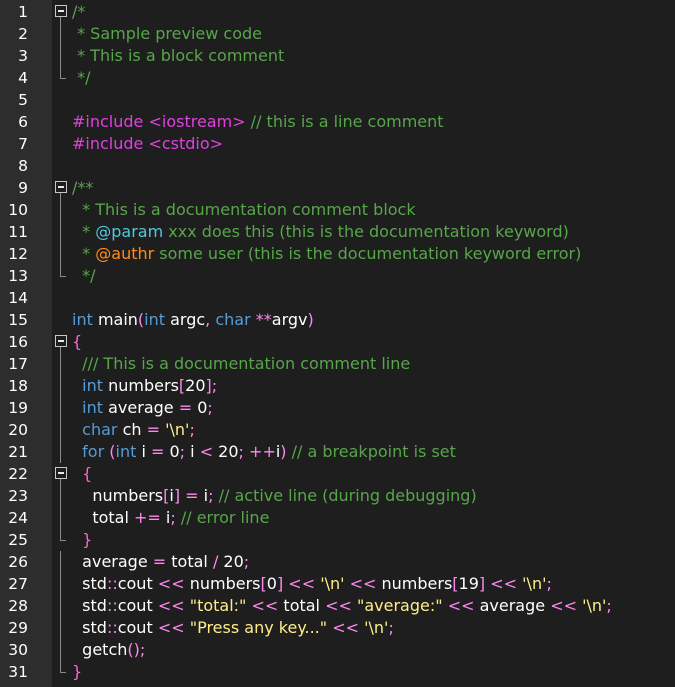  What do you see at coordinates (62, 672) in the screenshot?
I see `fold-end-marker` at bounding box center [62, 672].